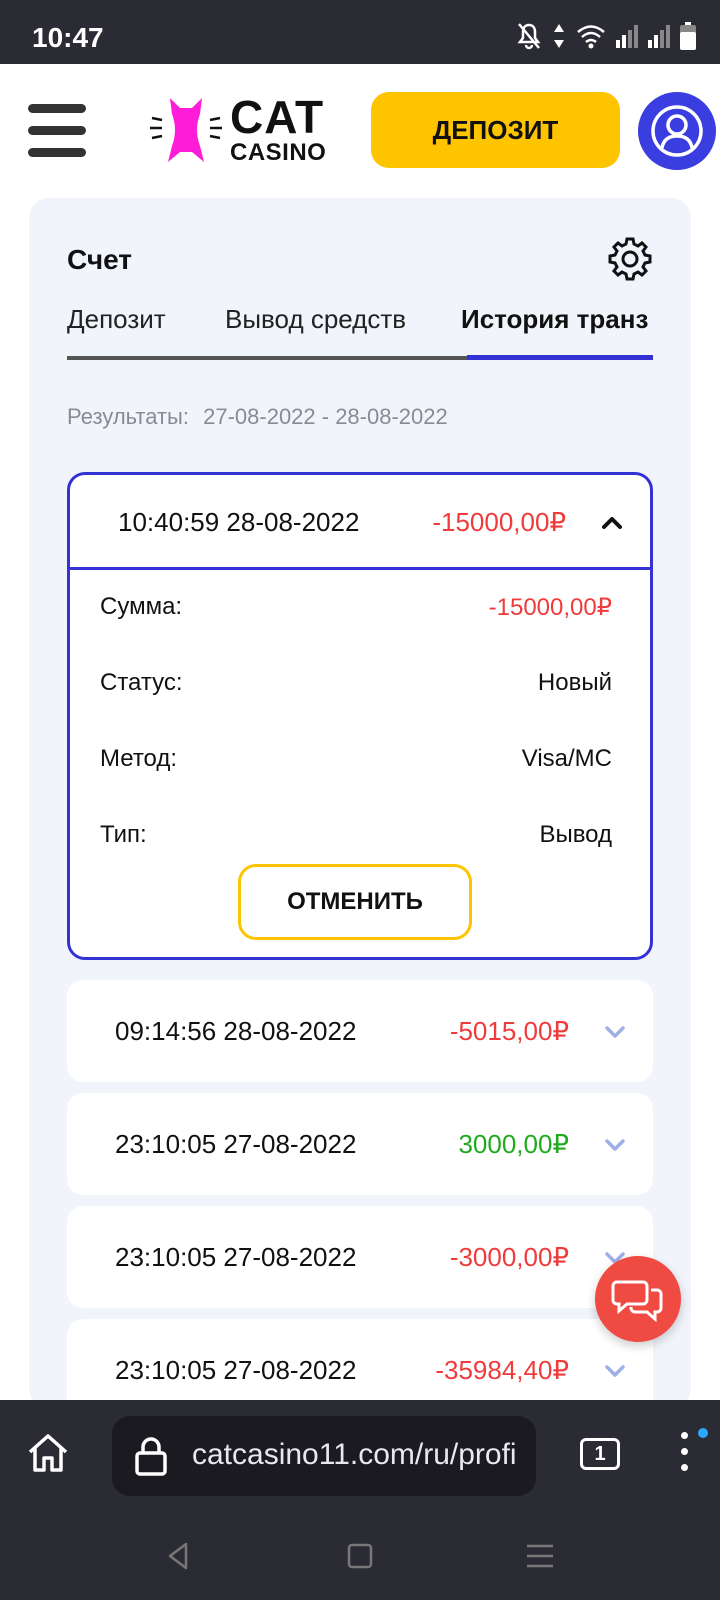  I want to click on tab-withdraw: Вывод средств, so click(315, 319).